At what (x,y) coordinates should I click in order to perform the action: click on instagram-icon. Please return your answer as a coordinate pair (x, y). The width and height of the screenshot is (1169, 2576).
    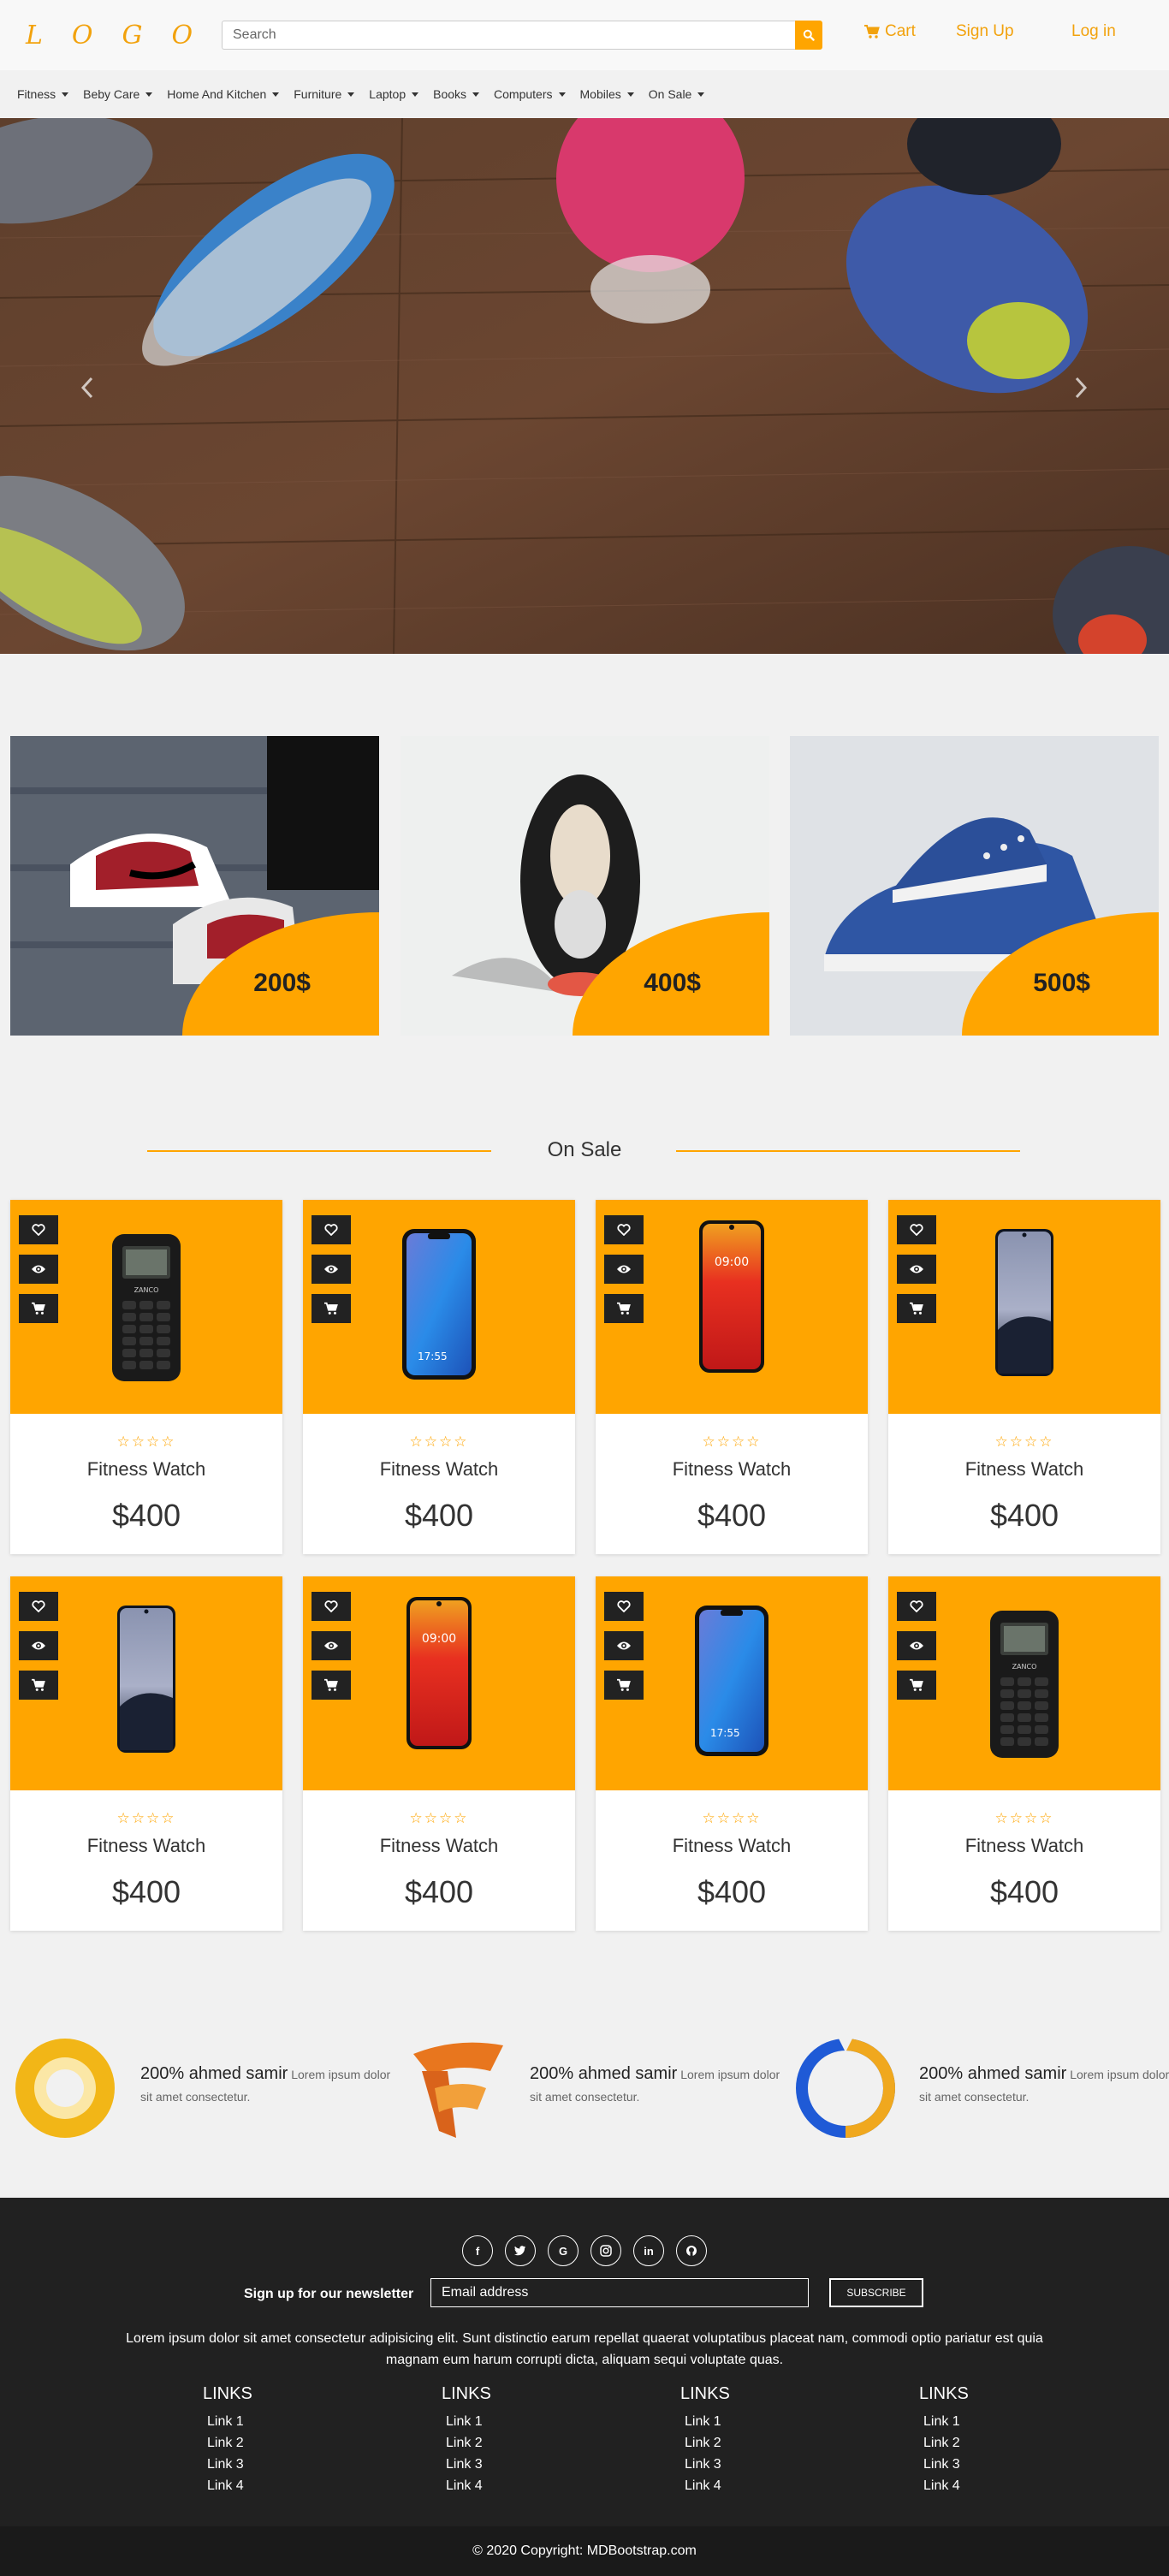
    Looking at the image, I should click on (605, 2250).